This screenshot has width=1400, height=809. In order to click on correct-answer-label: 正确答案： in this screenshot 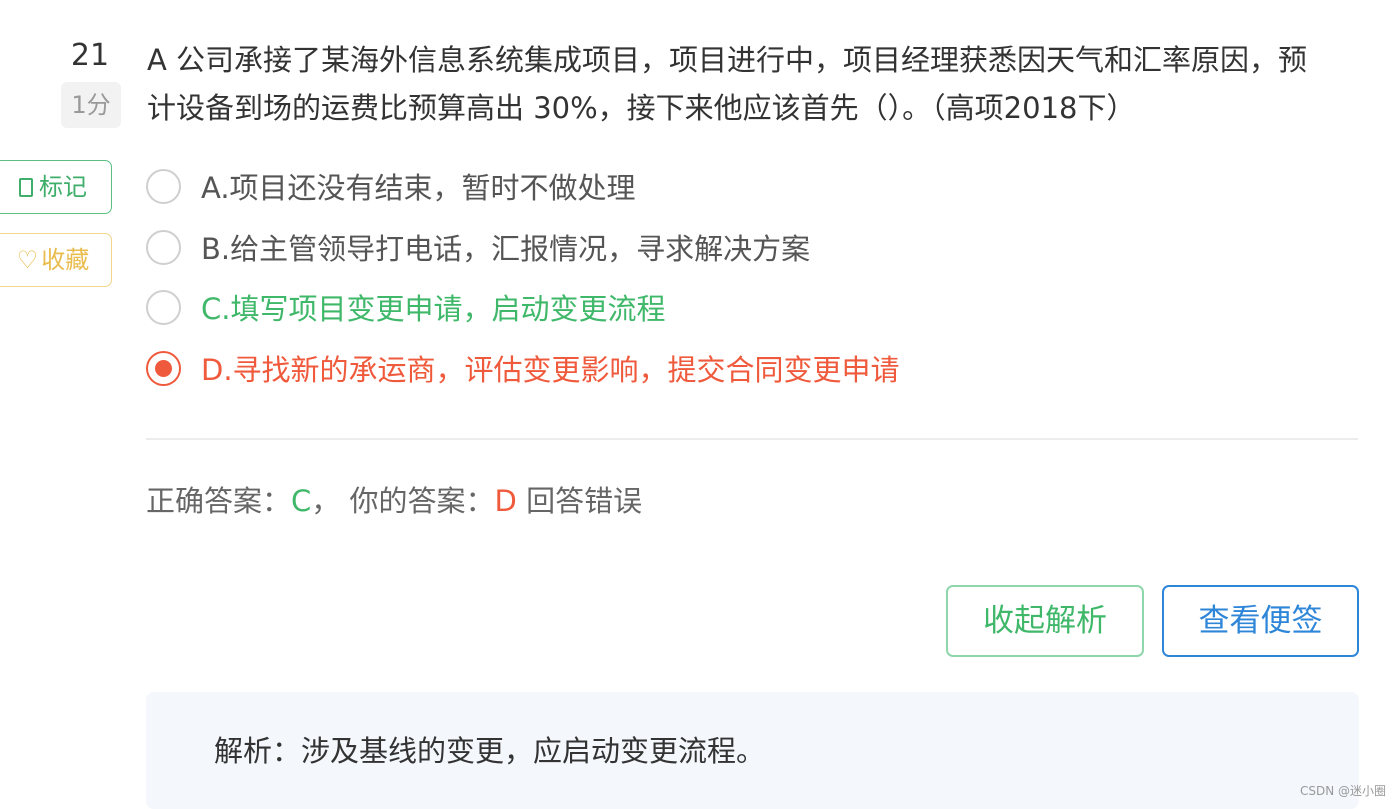, I will do `click(219, 501)`.